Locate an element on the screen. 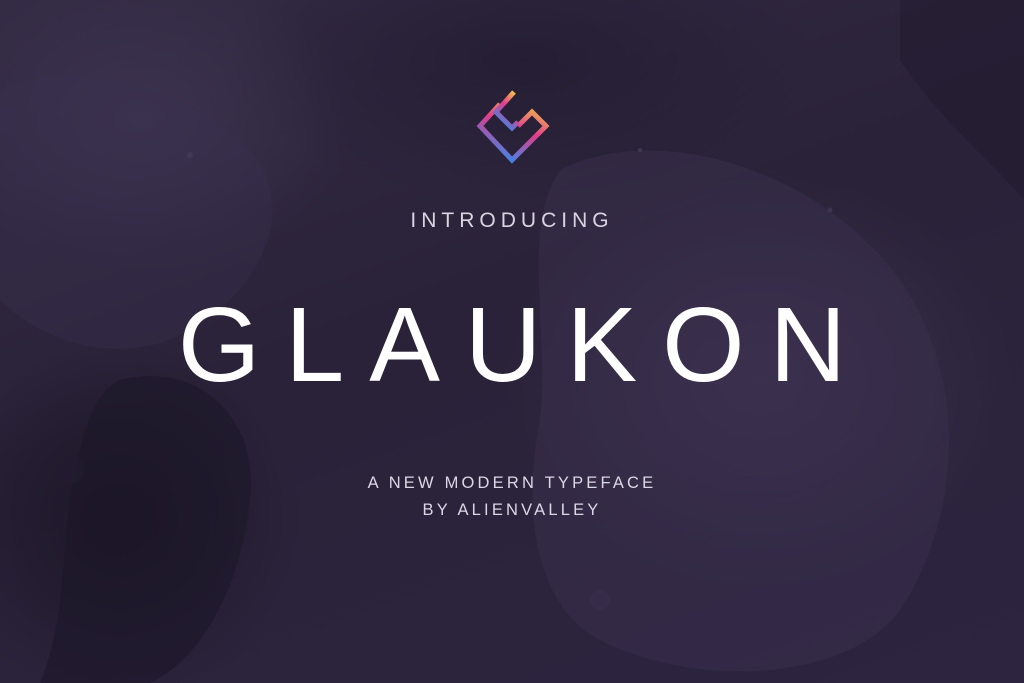 The height and width of the screenshot is (683, 1024). tagline-text: A NEW MODERN TYPEFACE is located at coordinates (512, 483).